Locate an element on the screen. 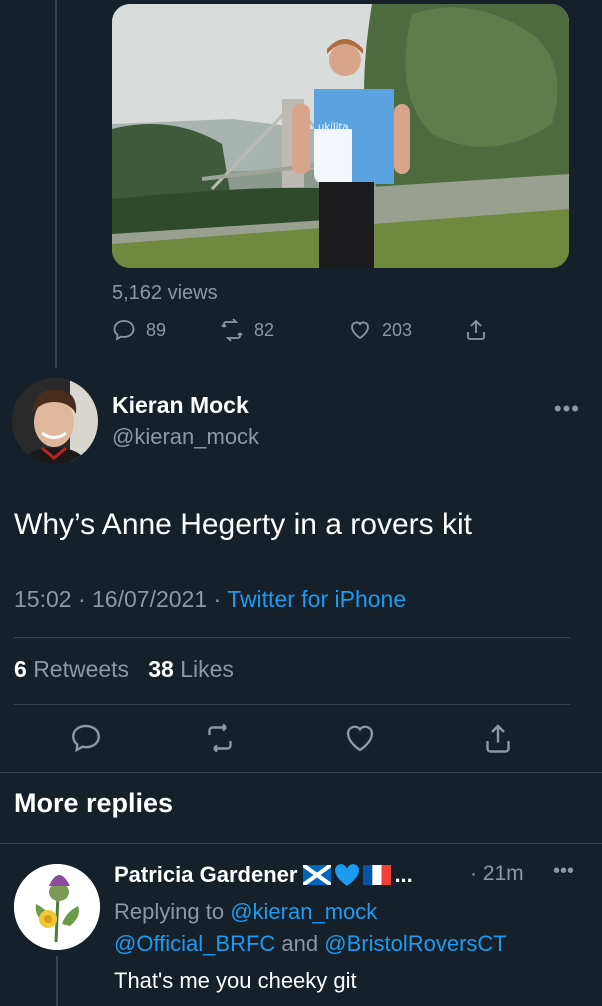  reply-author-name: Patricia Gardener is located at coordinates (206, 874).